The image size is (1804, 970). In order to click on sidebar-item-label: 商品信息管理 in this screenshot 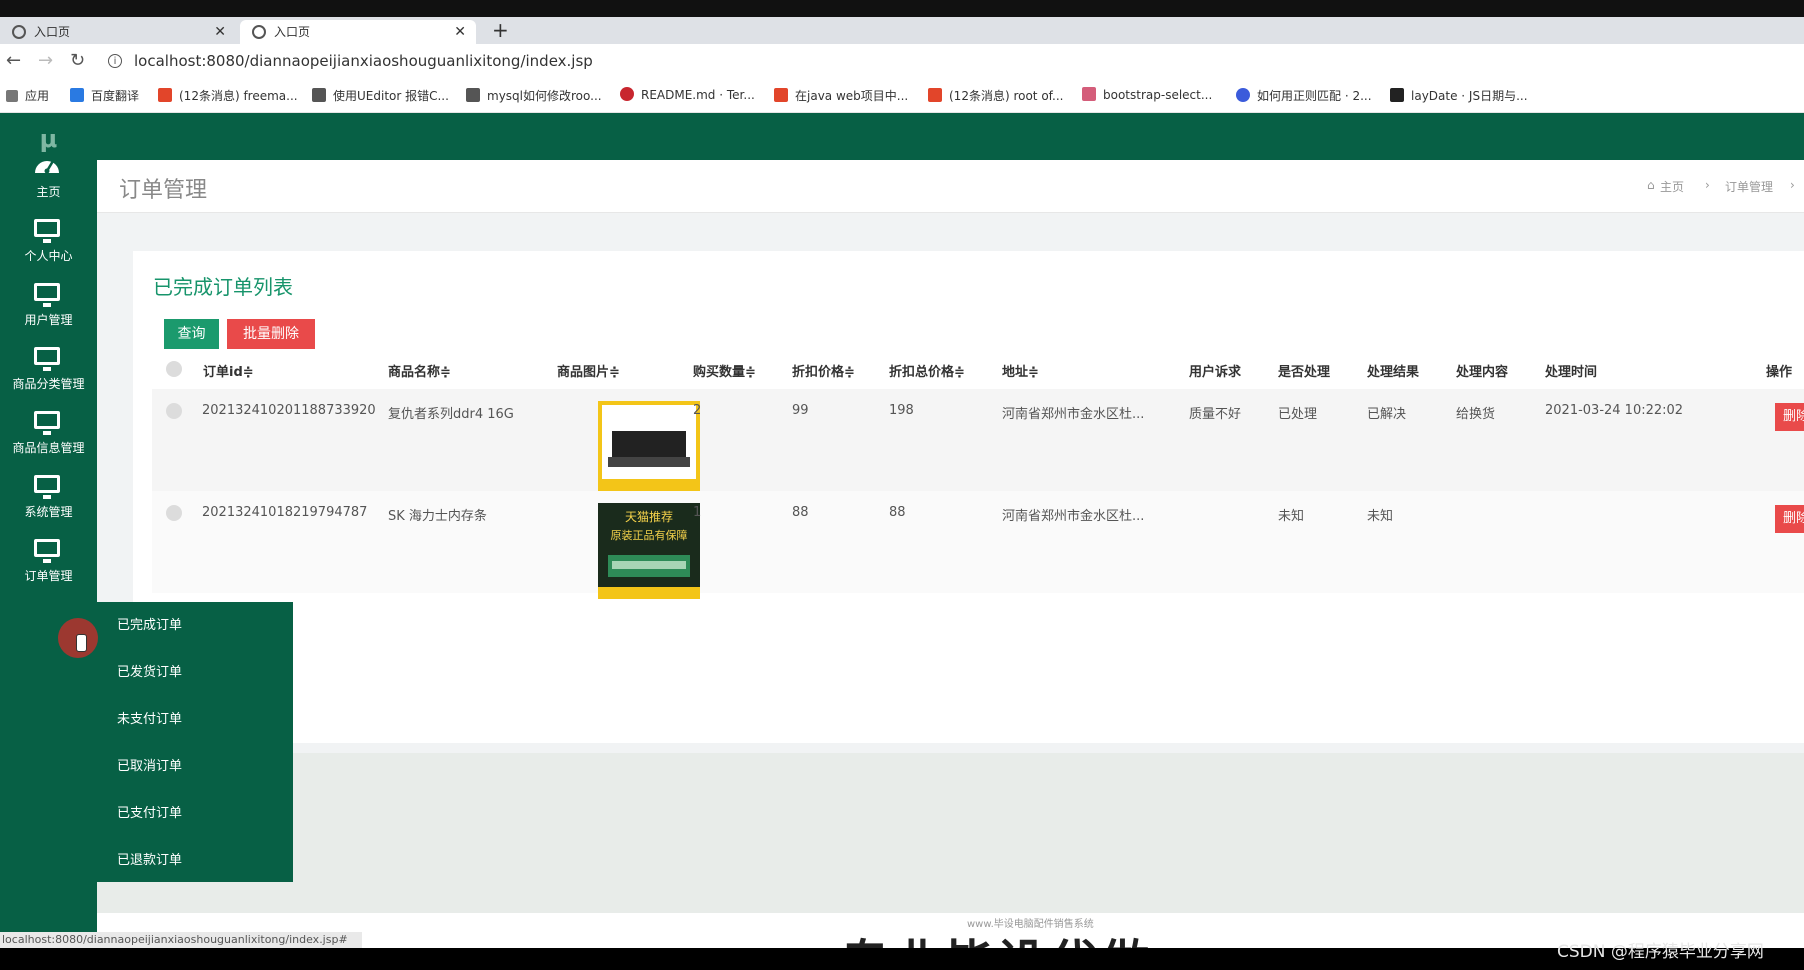, I will do `click(48, 448)`.